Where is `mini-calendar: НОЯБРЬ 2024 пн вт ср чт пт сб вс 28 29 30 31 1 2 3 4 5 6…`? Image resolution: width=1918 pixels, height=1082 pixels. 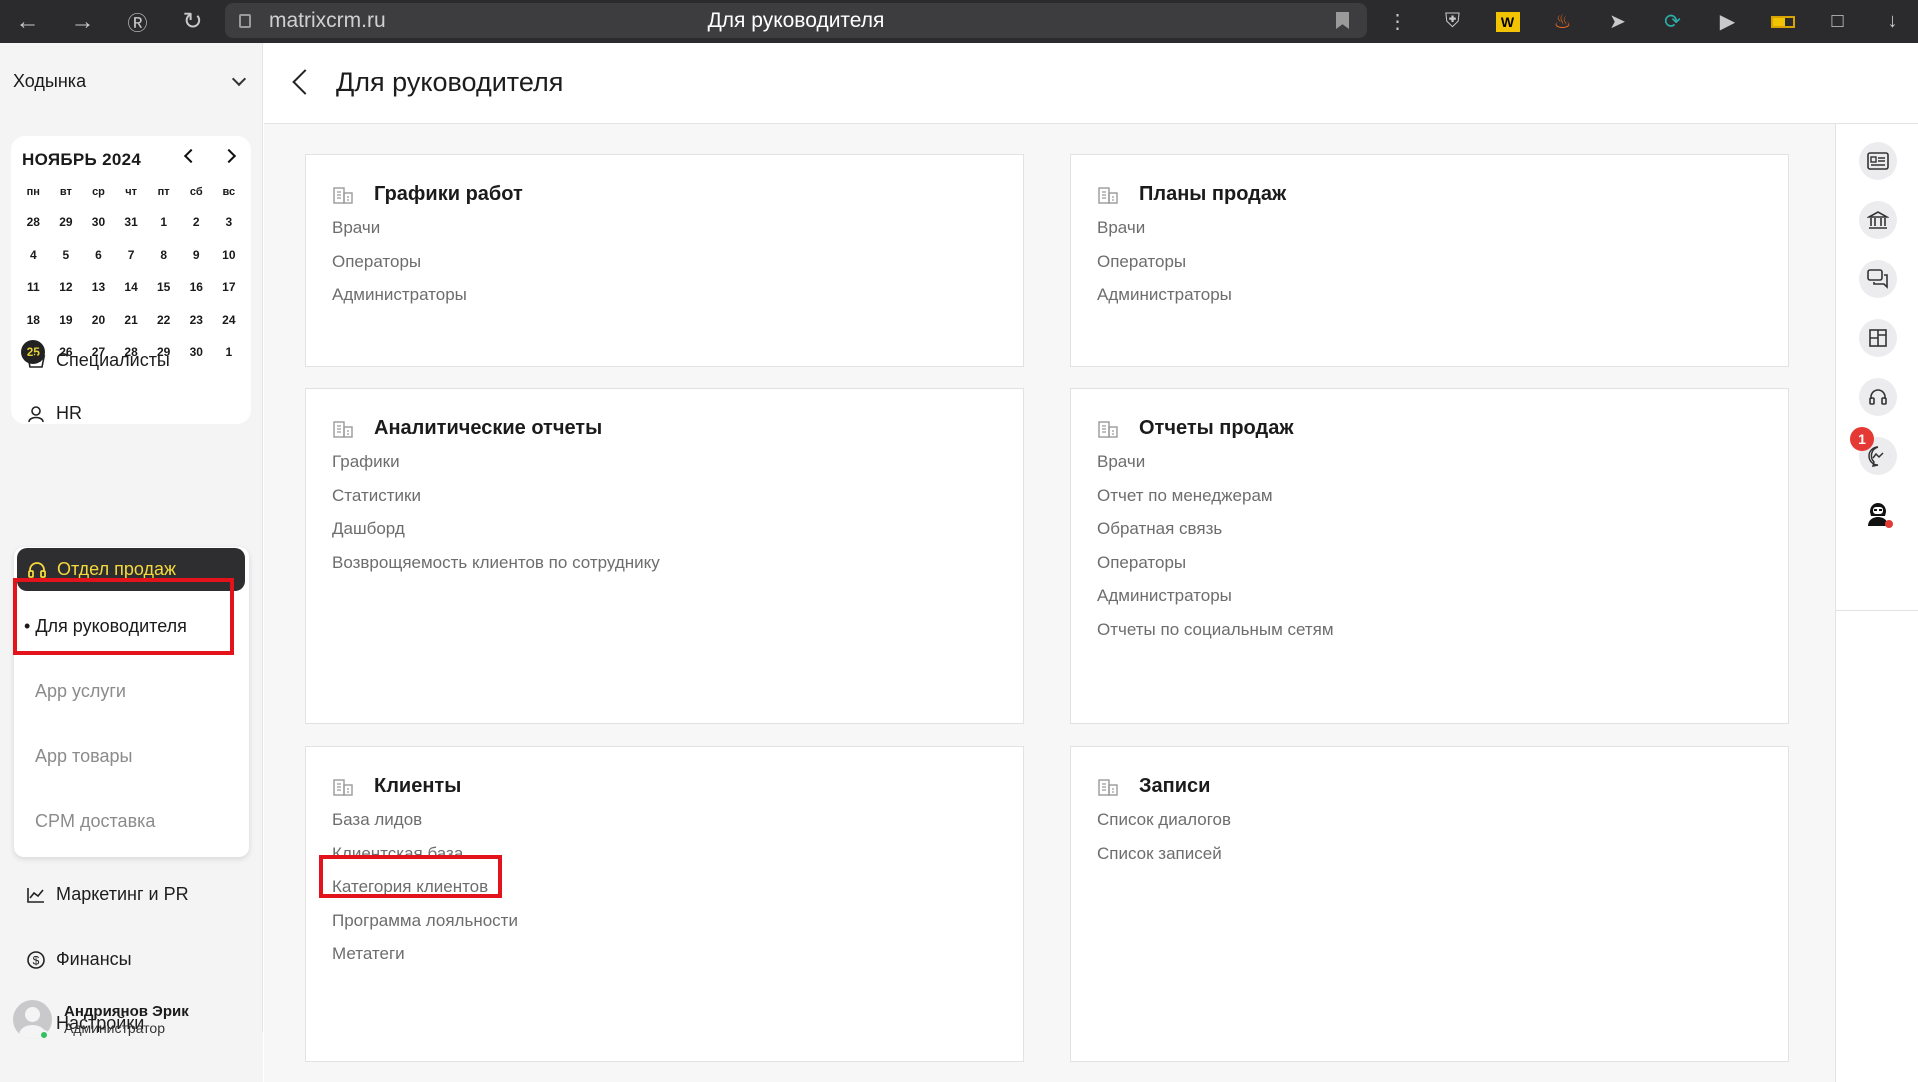 mini-calendar: НОЯБРЬ 2024 пн вт ср чт пт сб вс 28 29 30 31 1 2 3 4 5 6… is located at coordinates (131, 280).